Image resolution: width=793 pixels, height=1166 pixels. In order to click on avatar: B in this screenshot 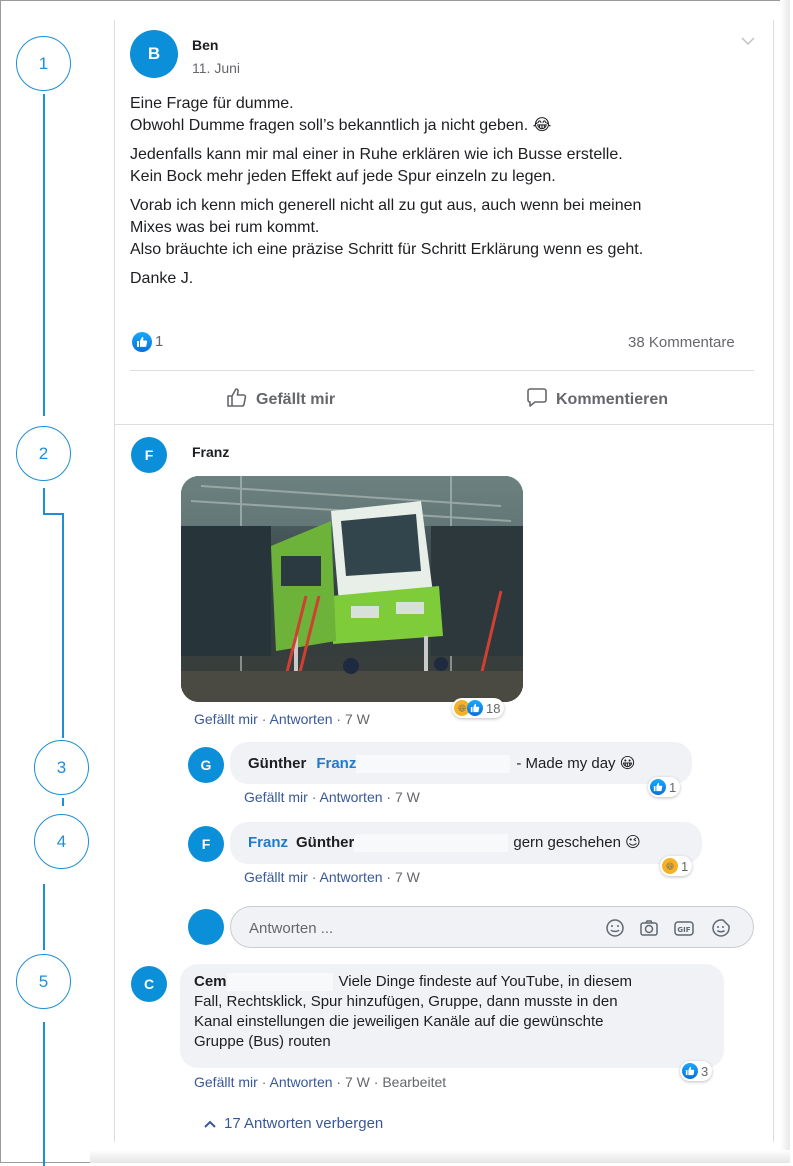, I will do `click(154, 54)`.